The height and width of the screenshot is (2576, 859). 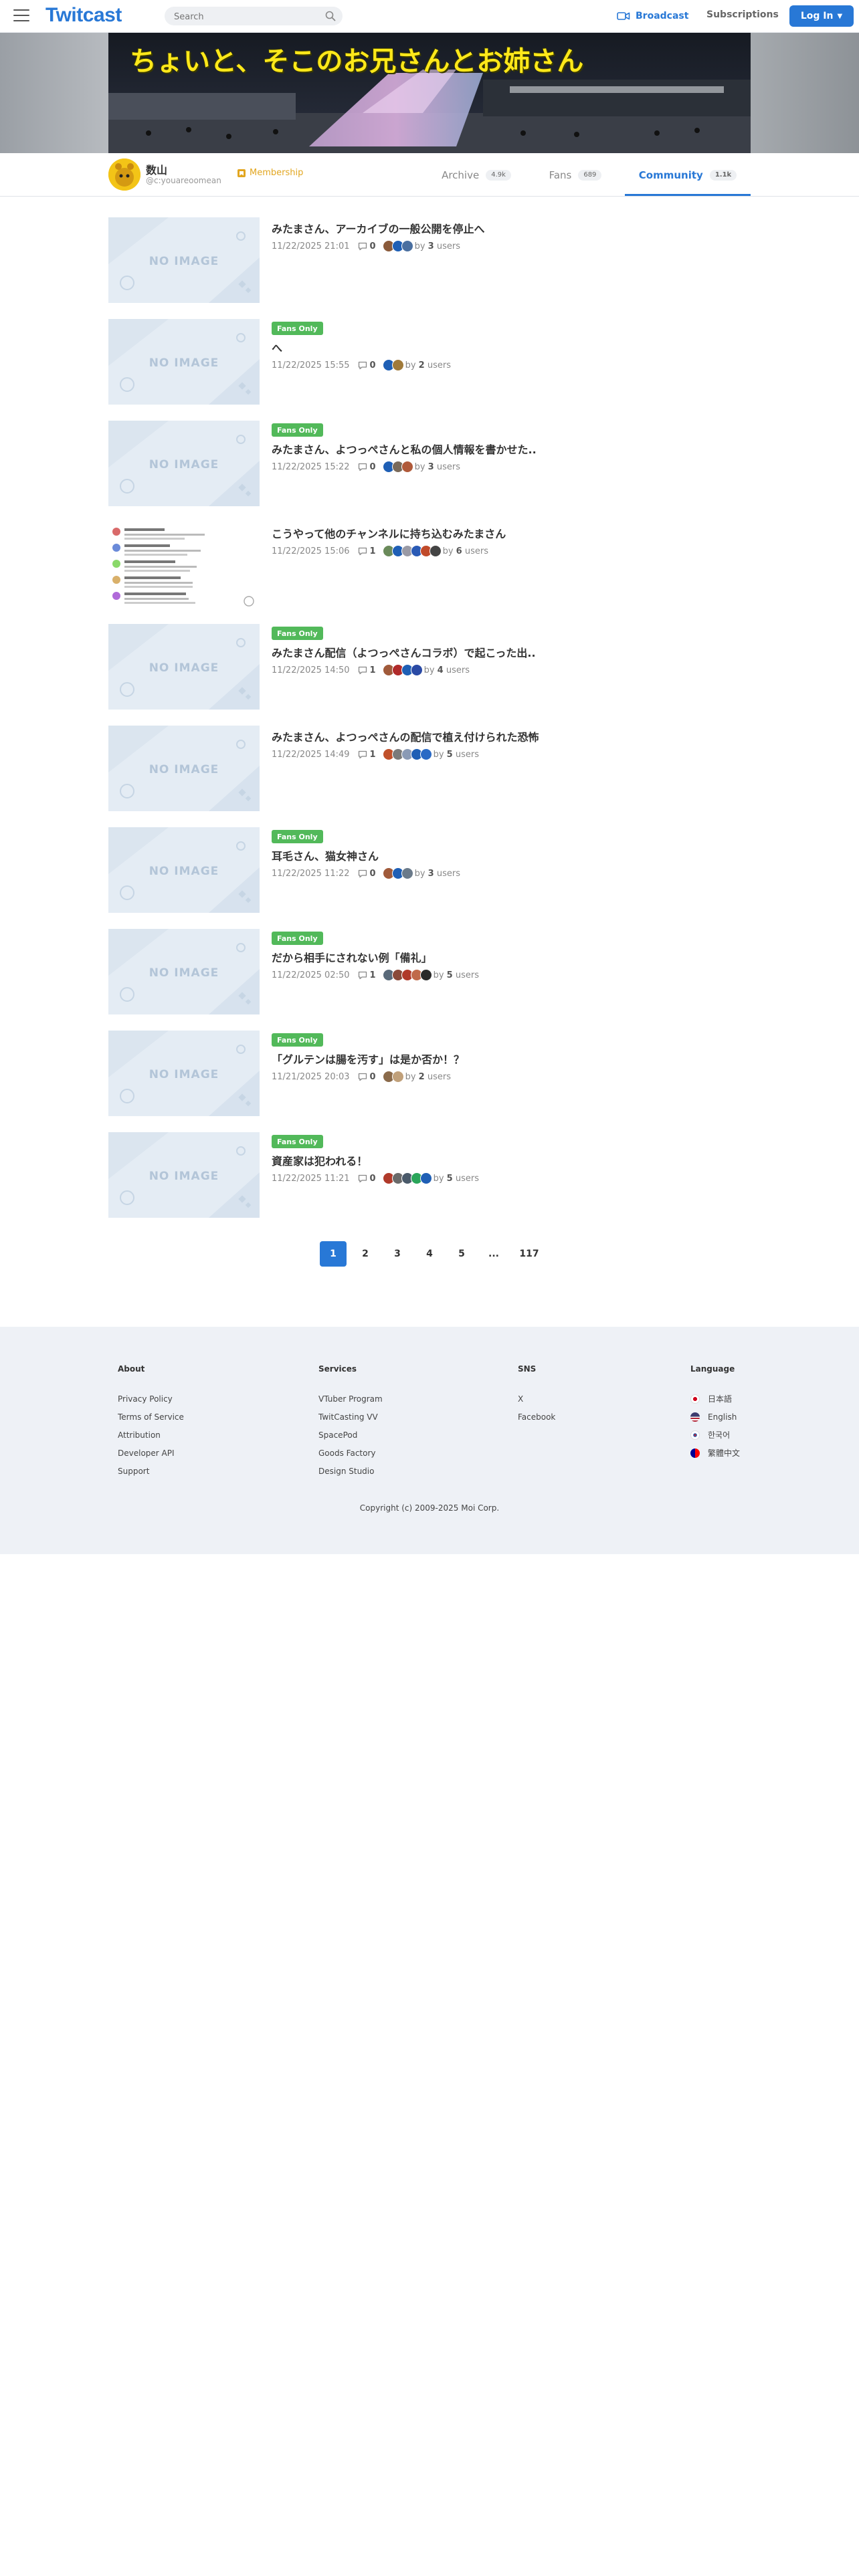 I want to click on post-title: 資産家は犯われる！, so click(x=319, y=1160).